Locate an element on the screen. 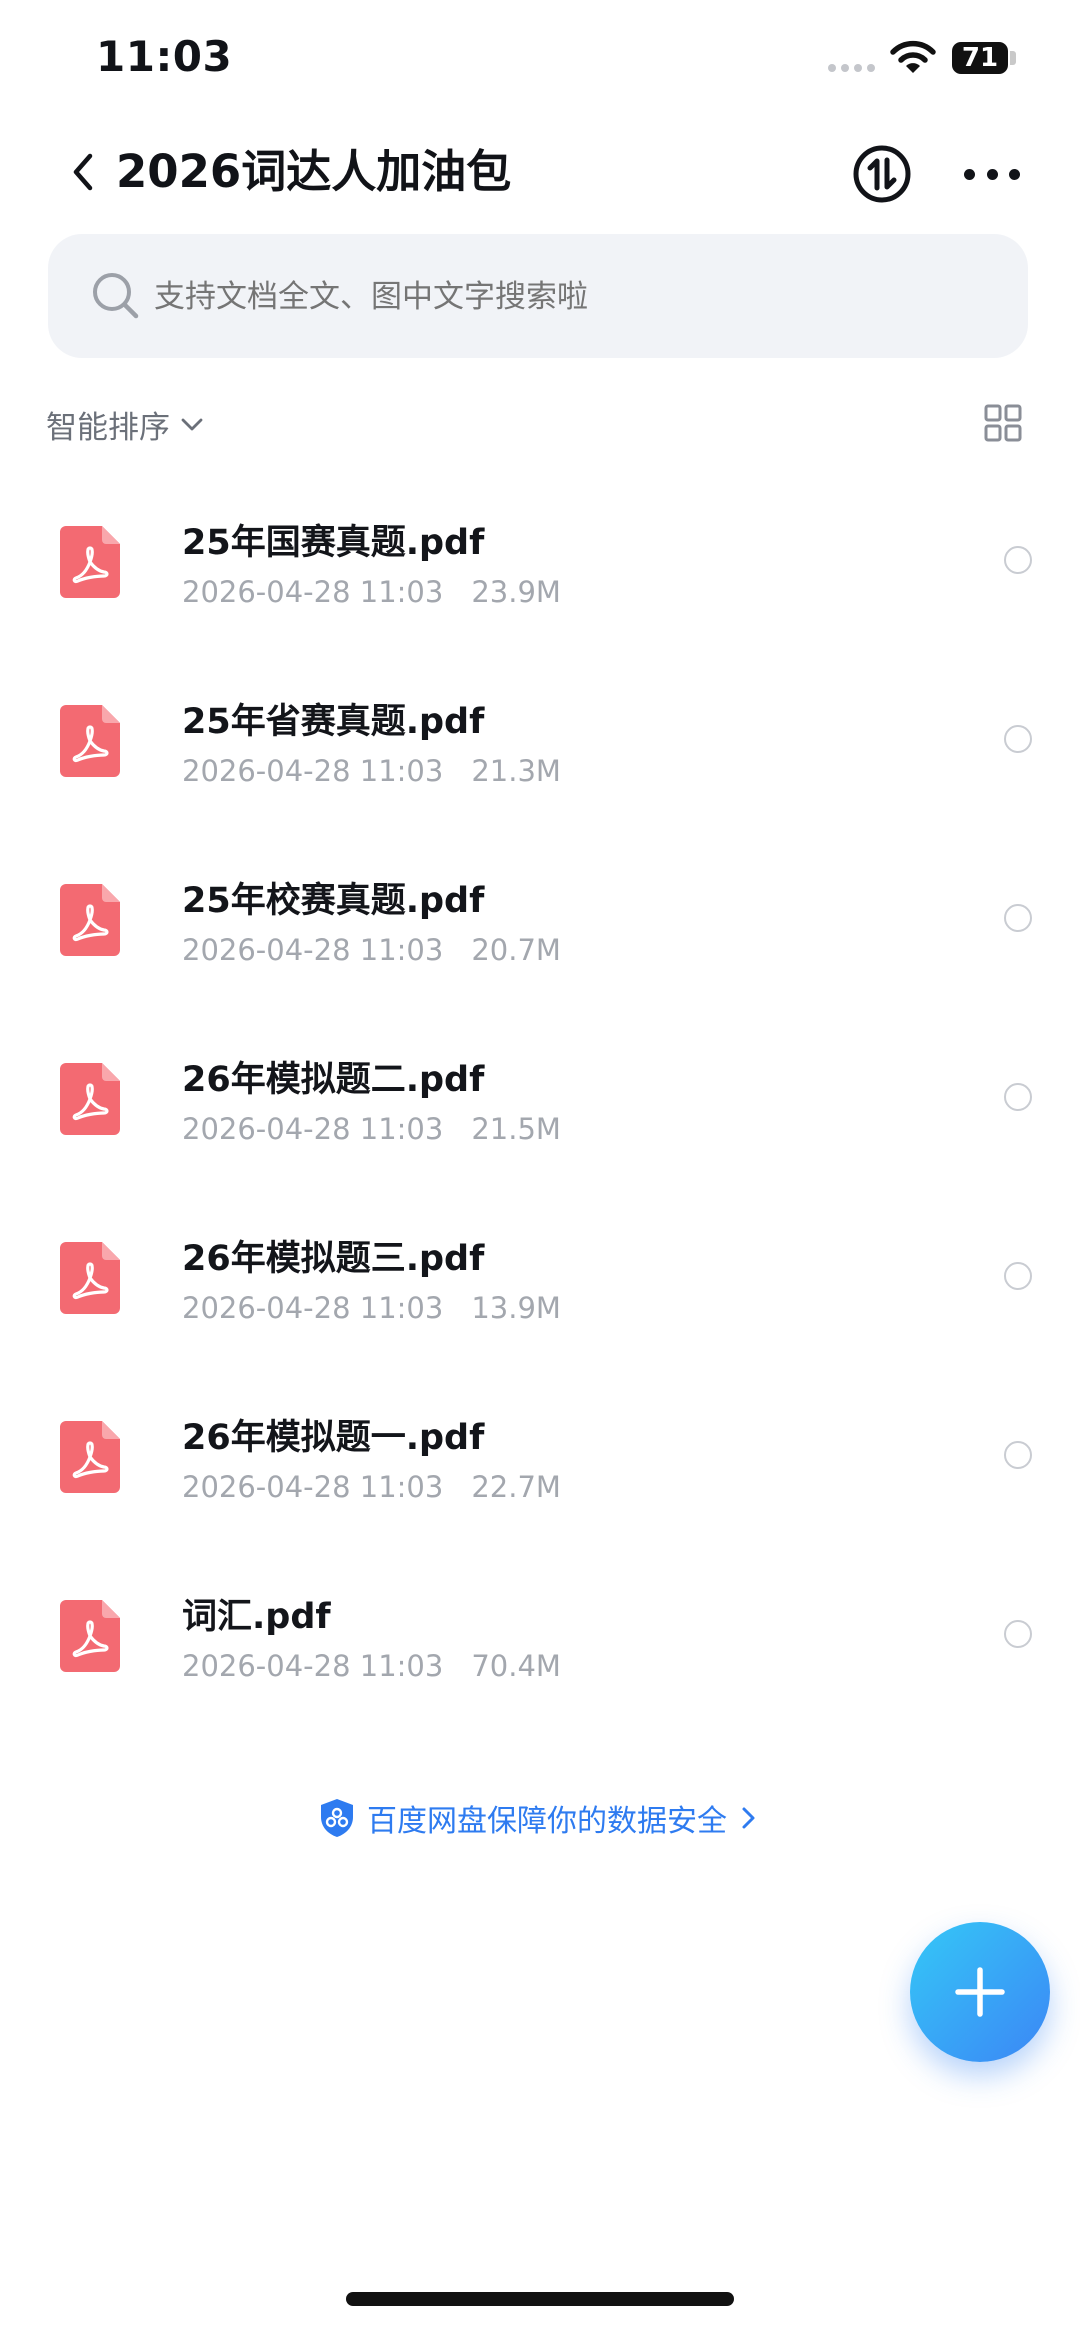  file-meta: 2026-04-28 11:03 70.4M is located at coordinates (371, 1666).